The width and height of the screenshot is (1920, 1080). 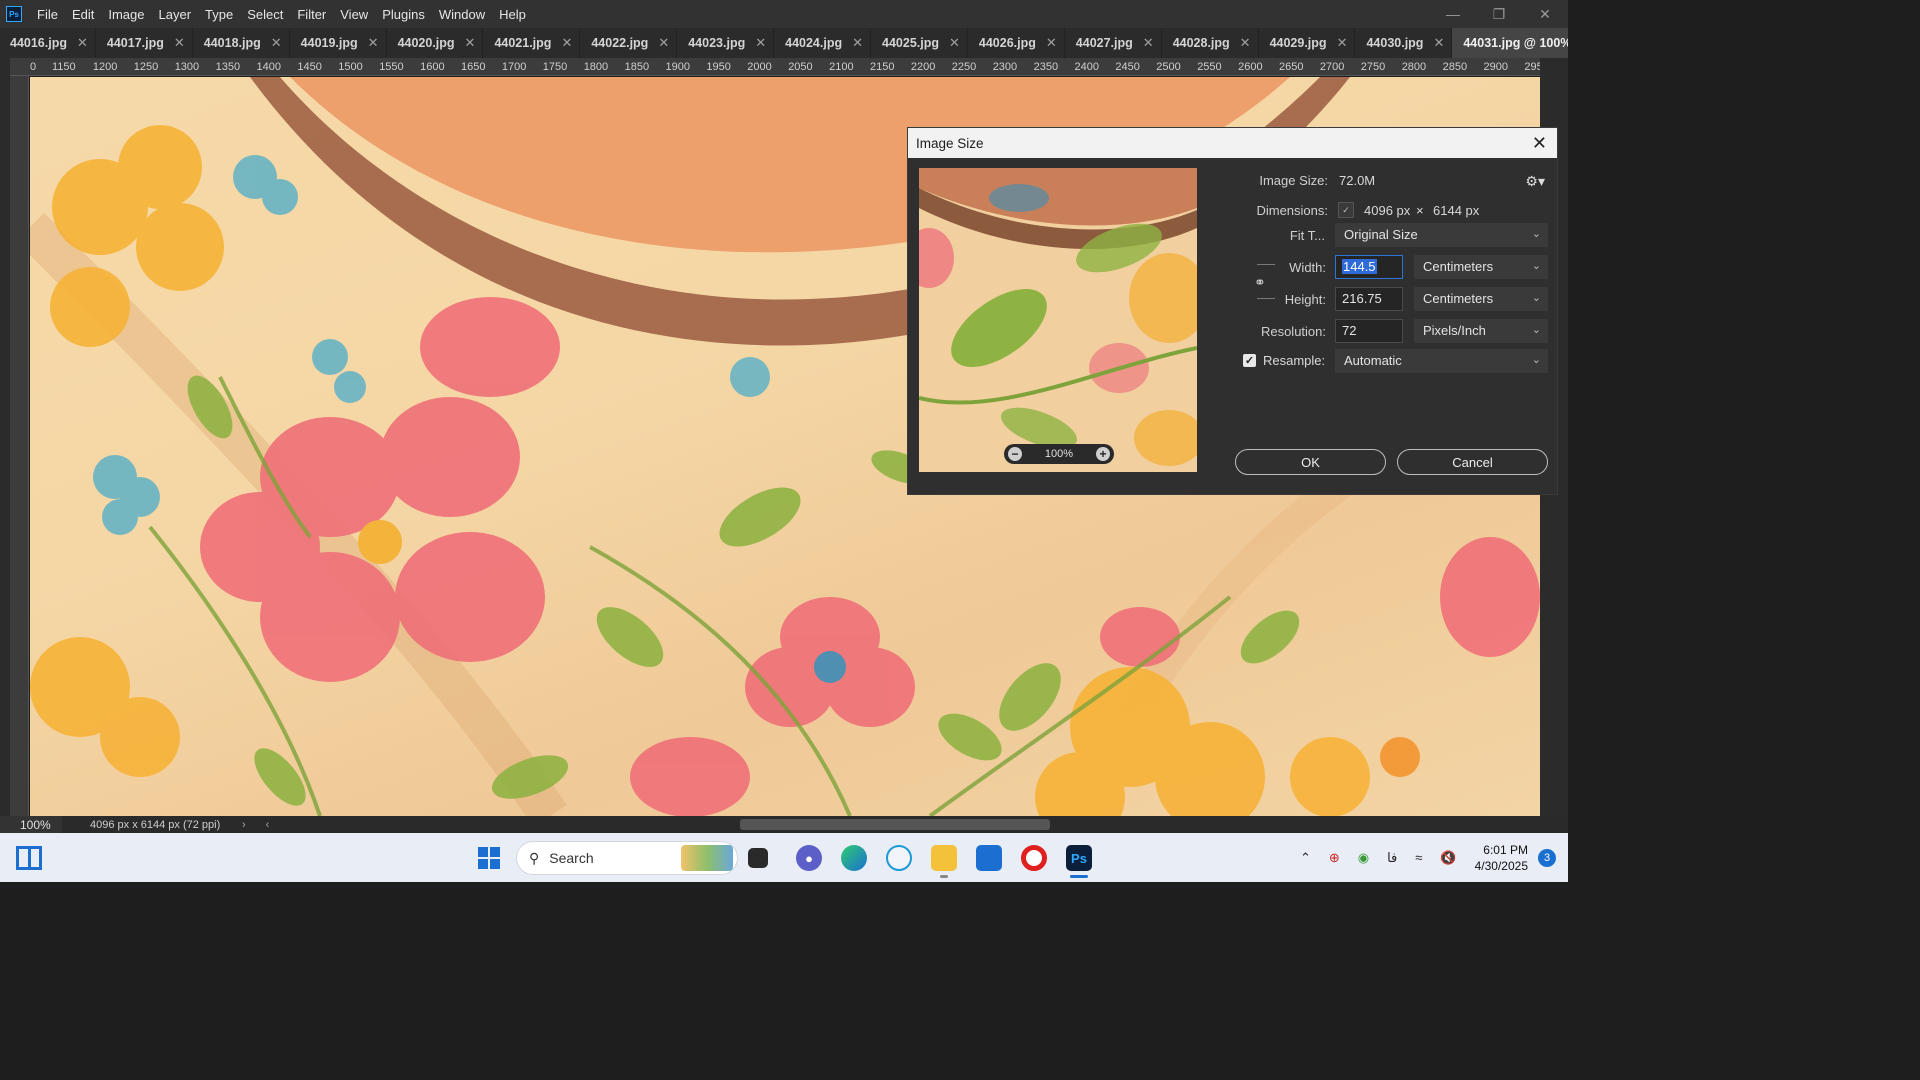 What do you see at coordinates (1369, 267) in the screenshot?
I see `width-input: 144.5` at bounding box center [1369, 267].